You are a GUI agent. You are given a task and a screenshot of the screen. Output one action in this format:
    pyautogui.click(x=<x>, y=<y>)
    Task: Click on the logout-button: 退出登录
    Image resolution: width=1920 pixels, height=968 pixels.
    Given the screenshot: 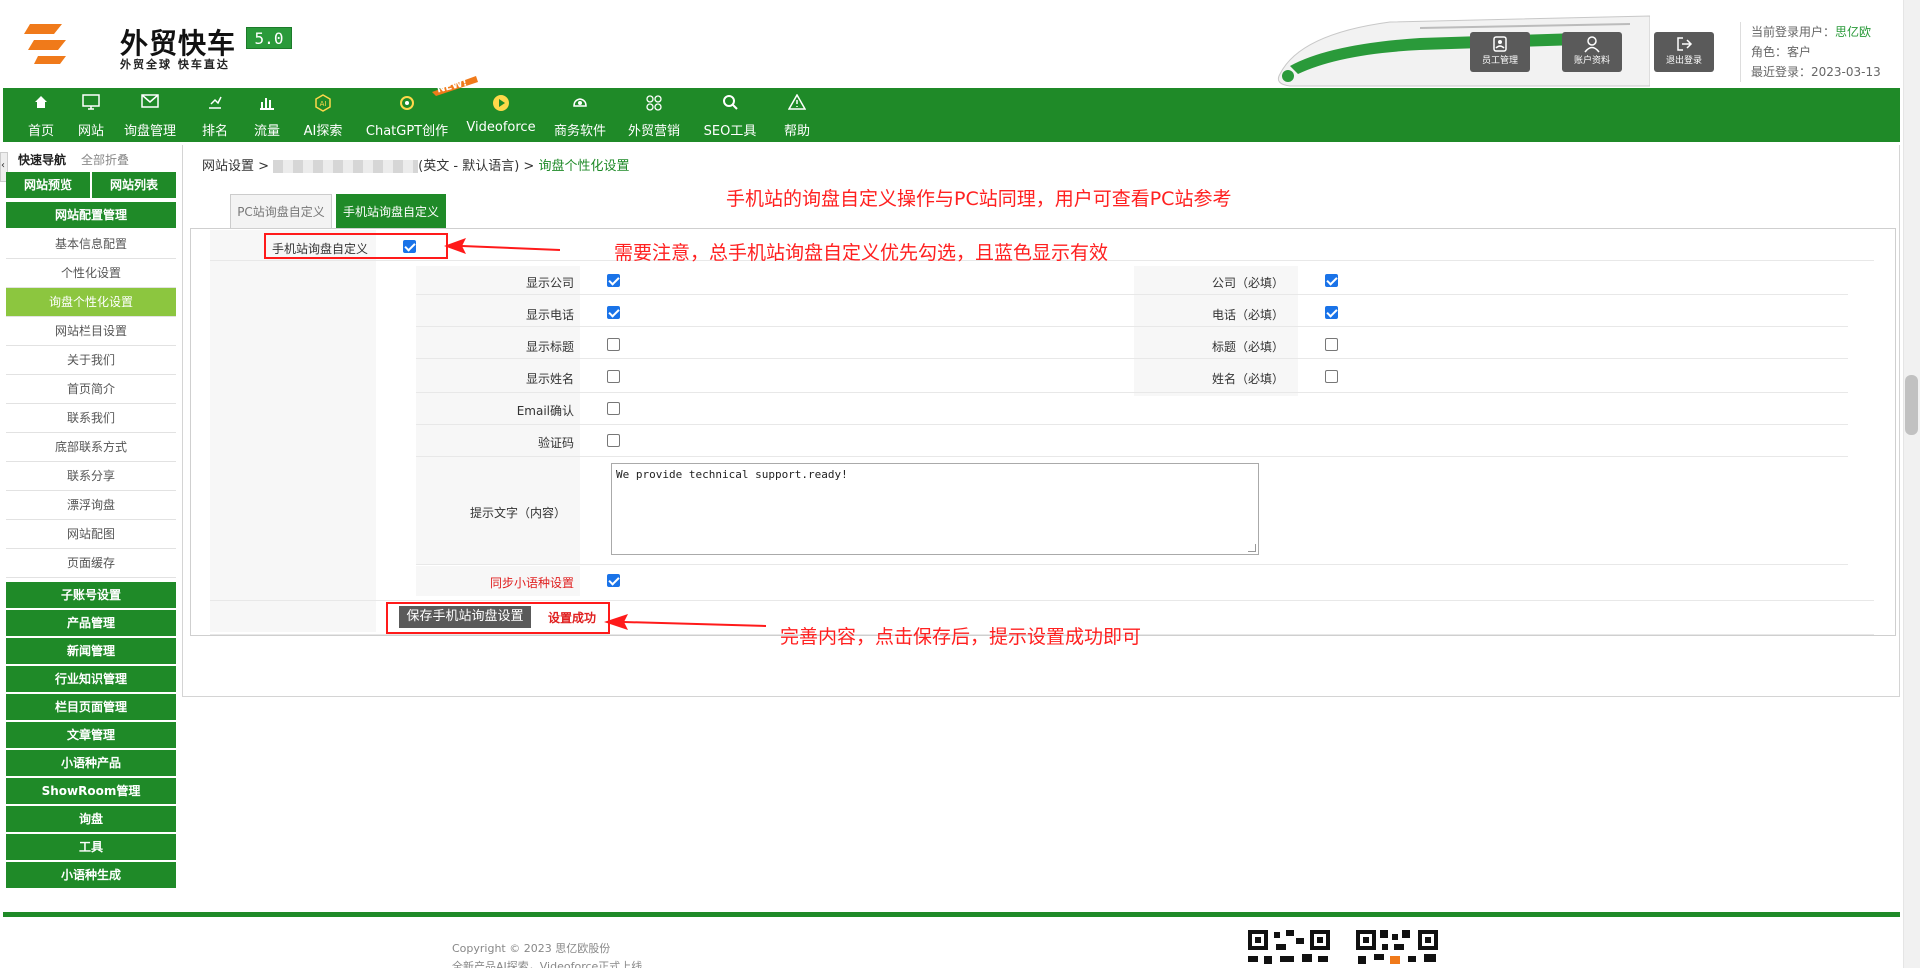 What is the action you would take?
    pyautogui.click(x=1684, y=52)
    